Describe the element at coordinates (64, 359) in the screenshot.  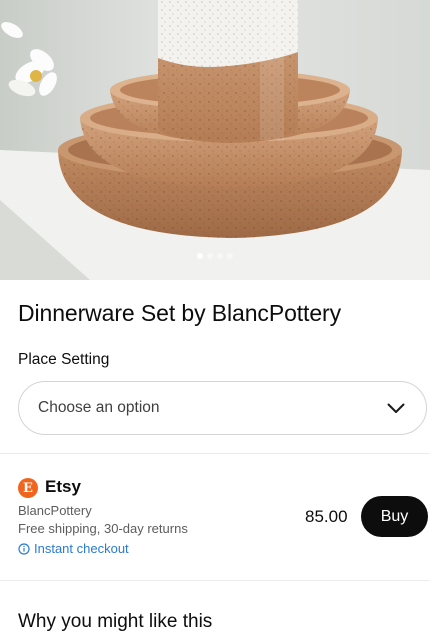
I see `variant-label: Place Setting` at that location.